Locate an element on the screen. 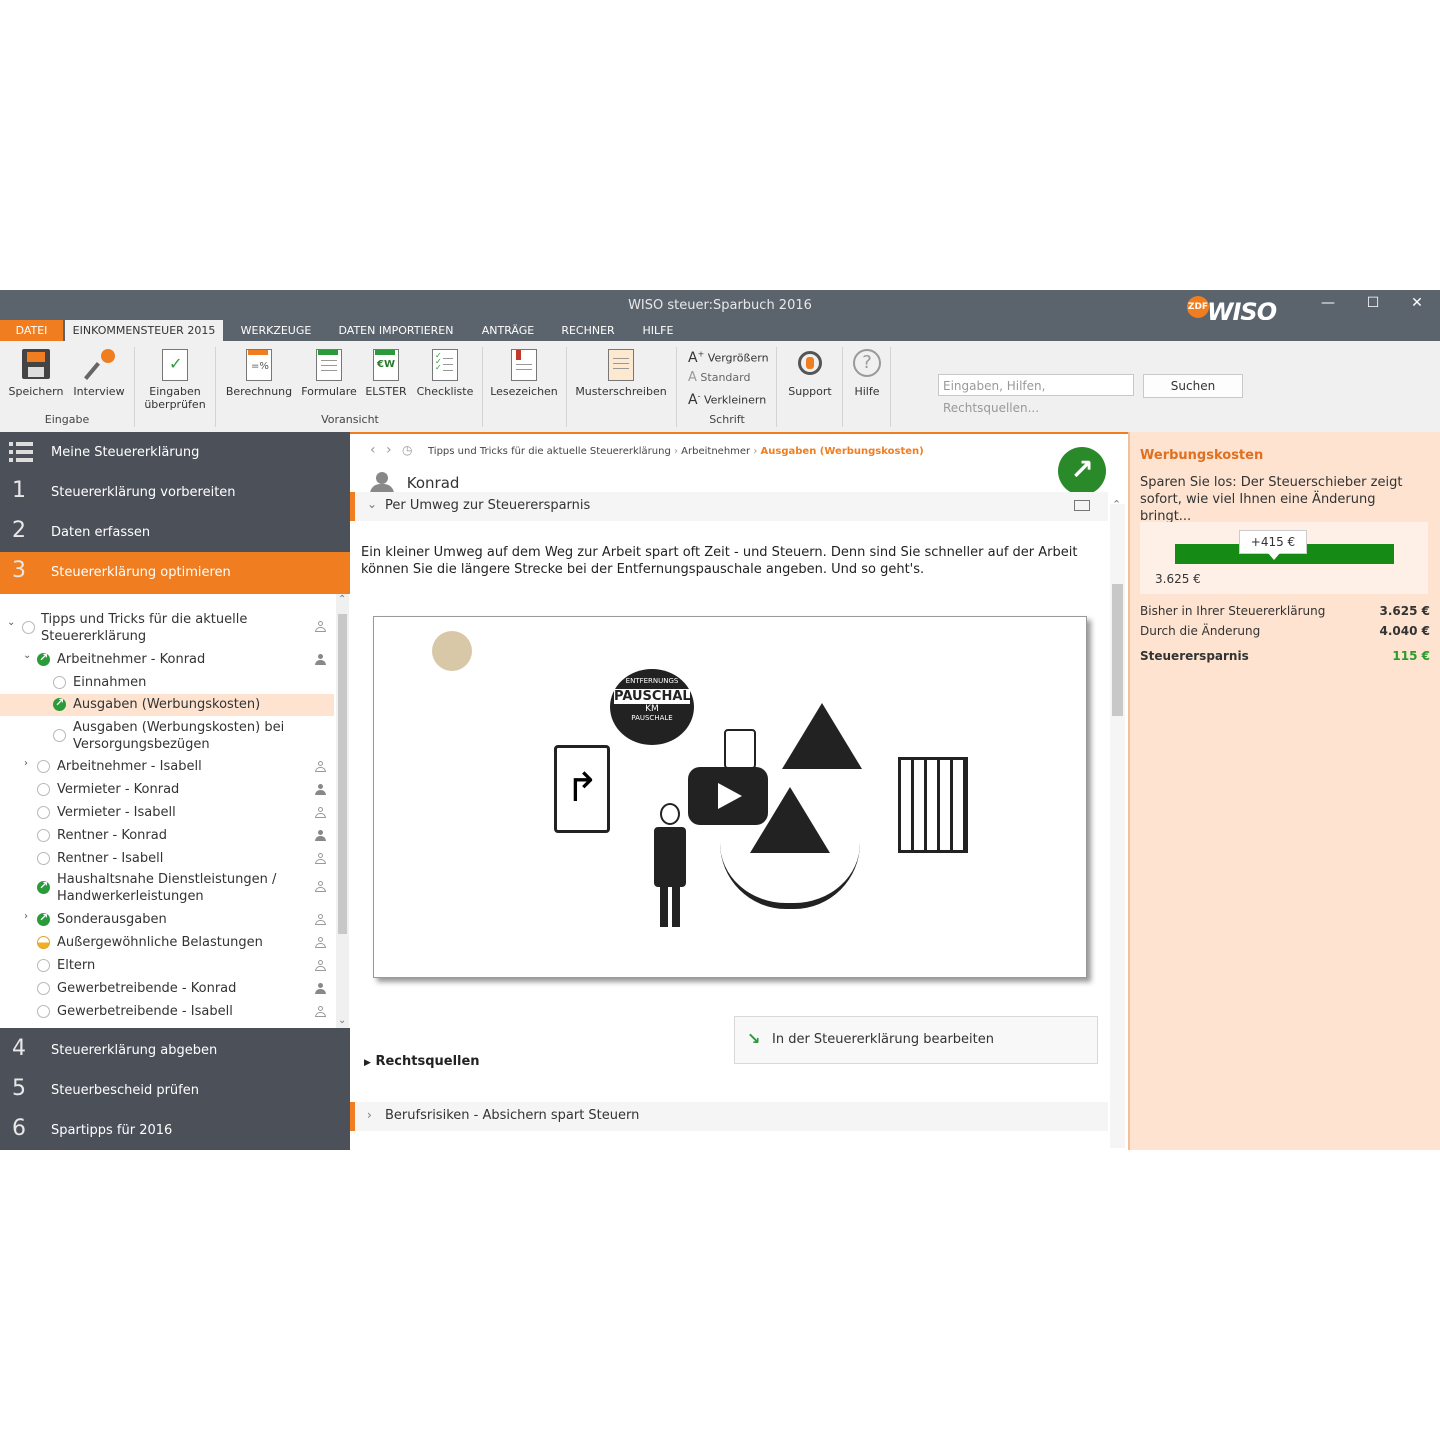 The height and width of the screenshot is (1440, 1440). support-button: Support is located at coordinates (810, 373).